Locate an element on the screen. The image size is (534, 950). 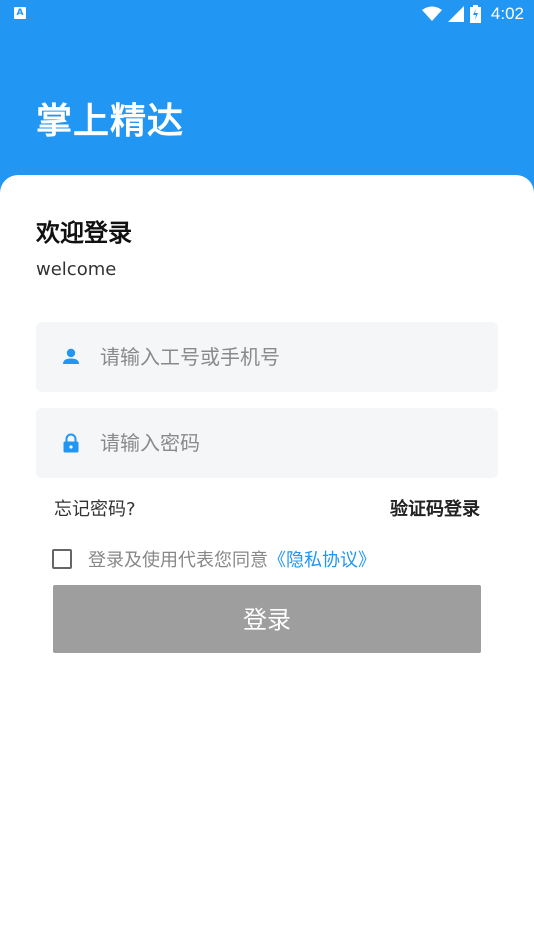
username-input is located at coordinates (290, 357).